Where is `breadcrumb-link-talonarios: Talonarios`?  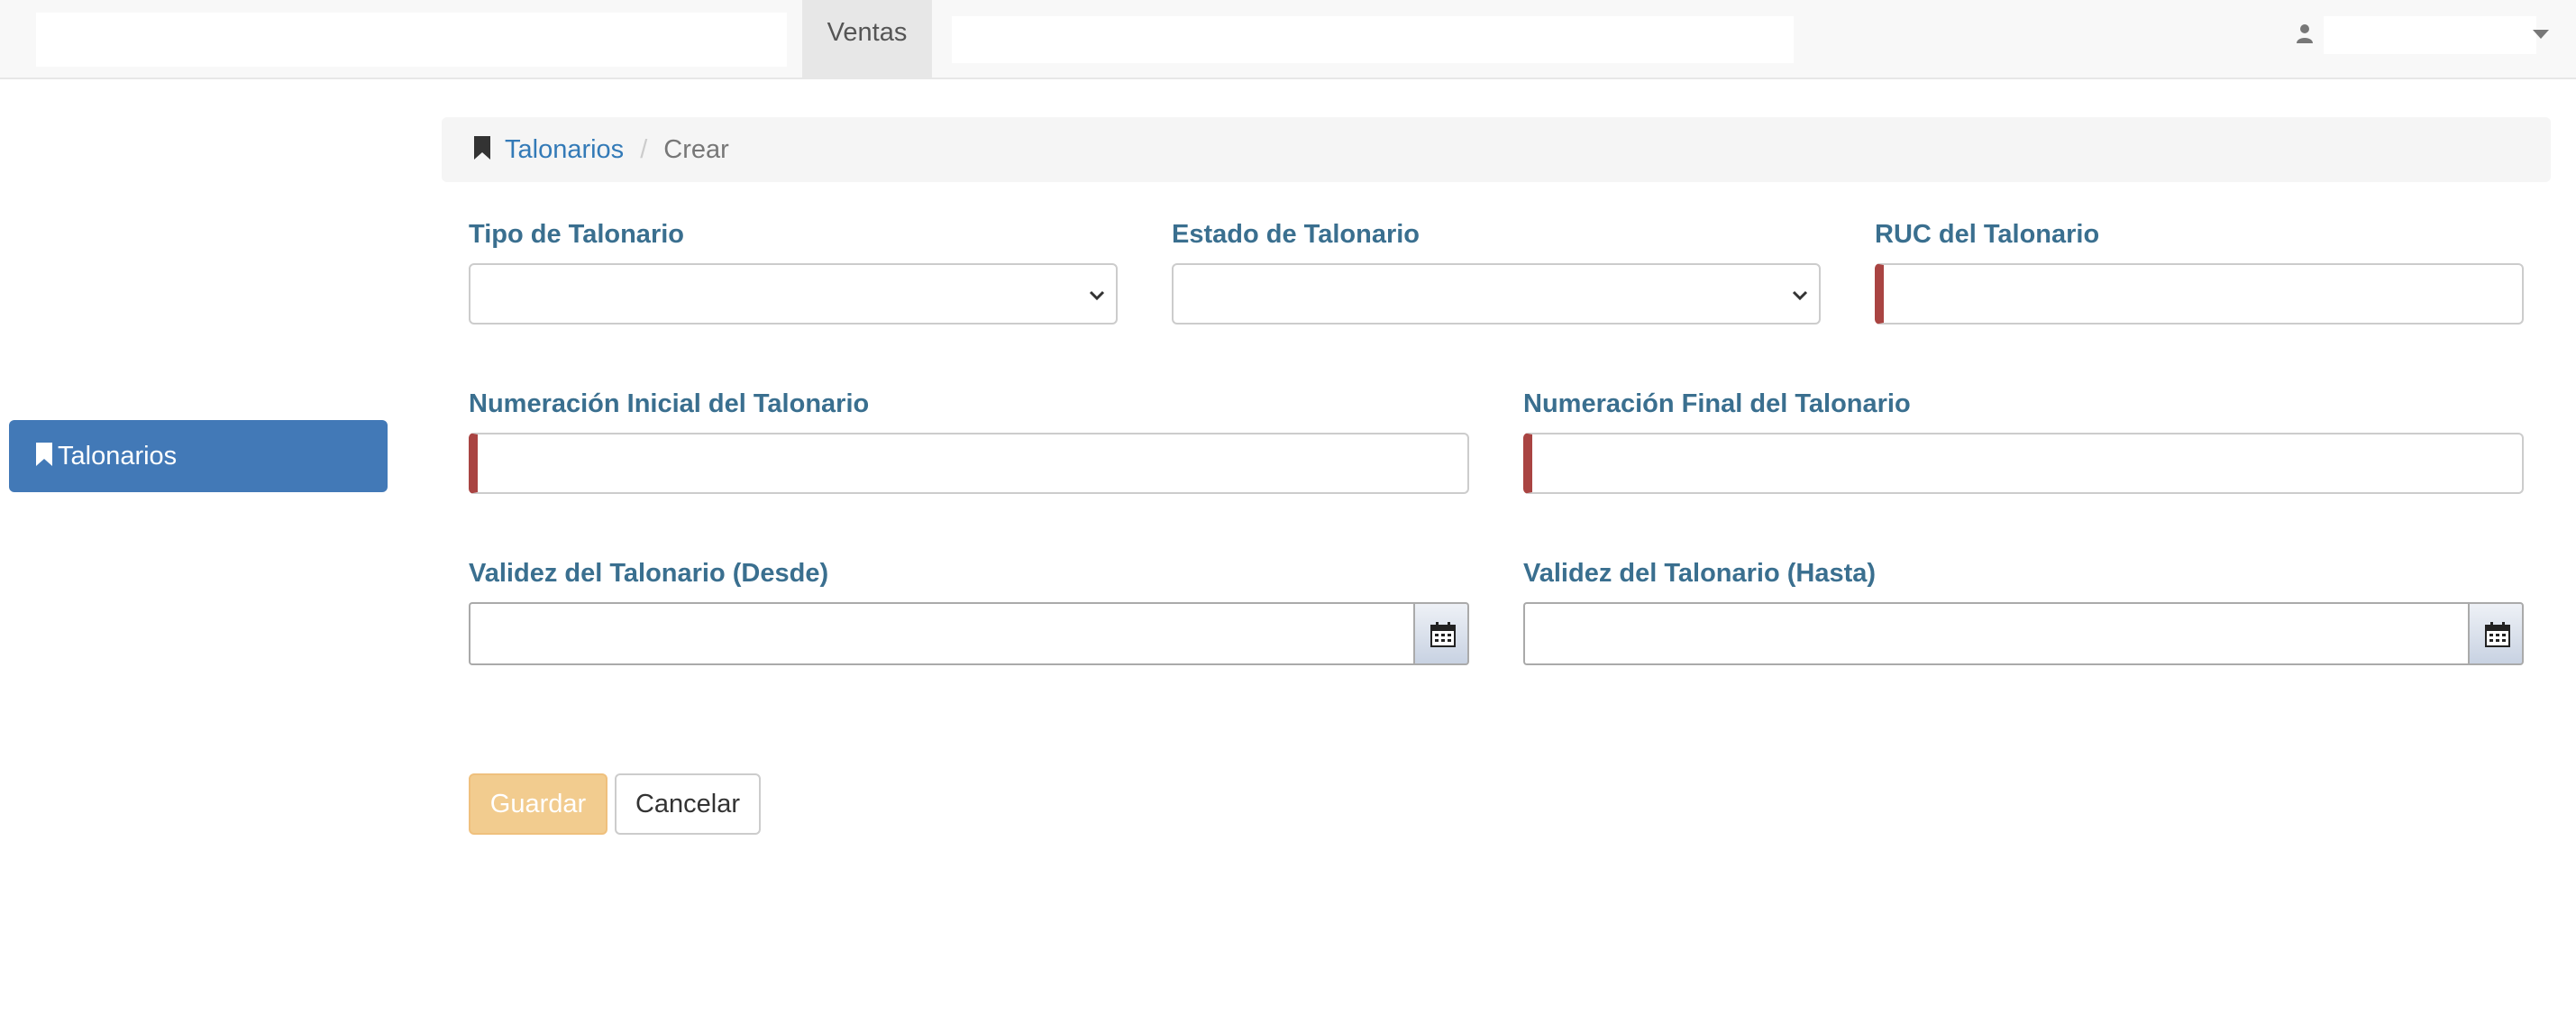
breadcrumb-link-talonarios: Talonarios is located at coordinates (564, 149).